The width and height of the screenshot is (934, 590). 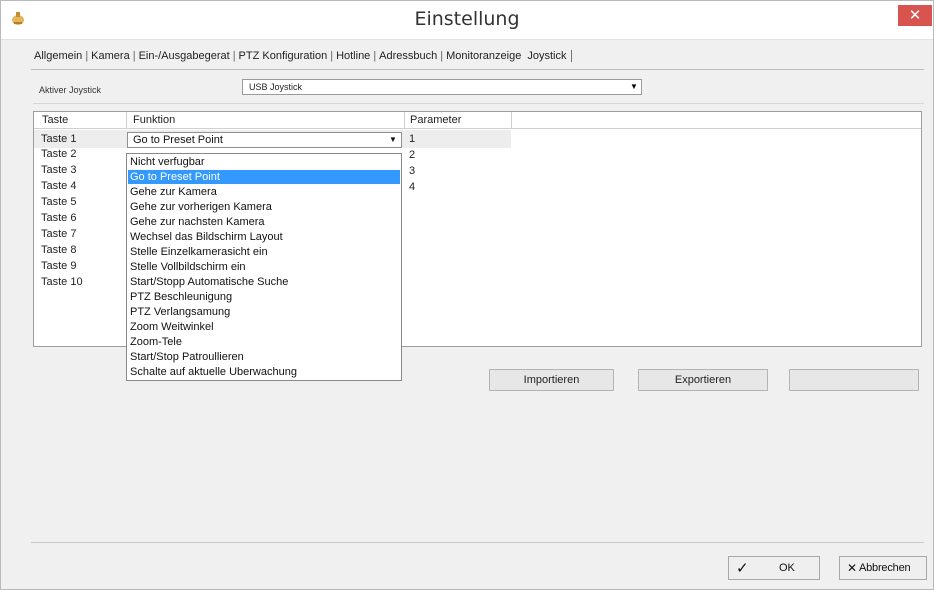 What do you see at coordinates (55, 120) in the screenshot?
I see `column-header-taste: Taste` at bounding box center [55, 120].